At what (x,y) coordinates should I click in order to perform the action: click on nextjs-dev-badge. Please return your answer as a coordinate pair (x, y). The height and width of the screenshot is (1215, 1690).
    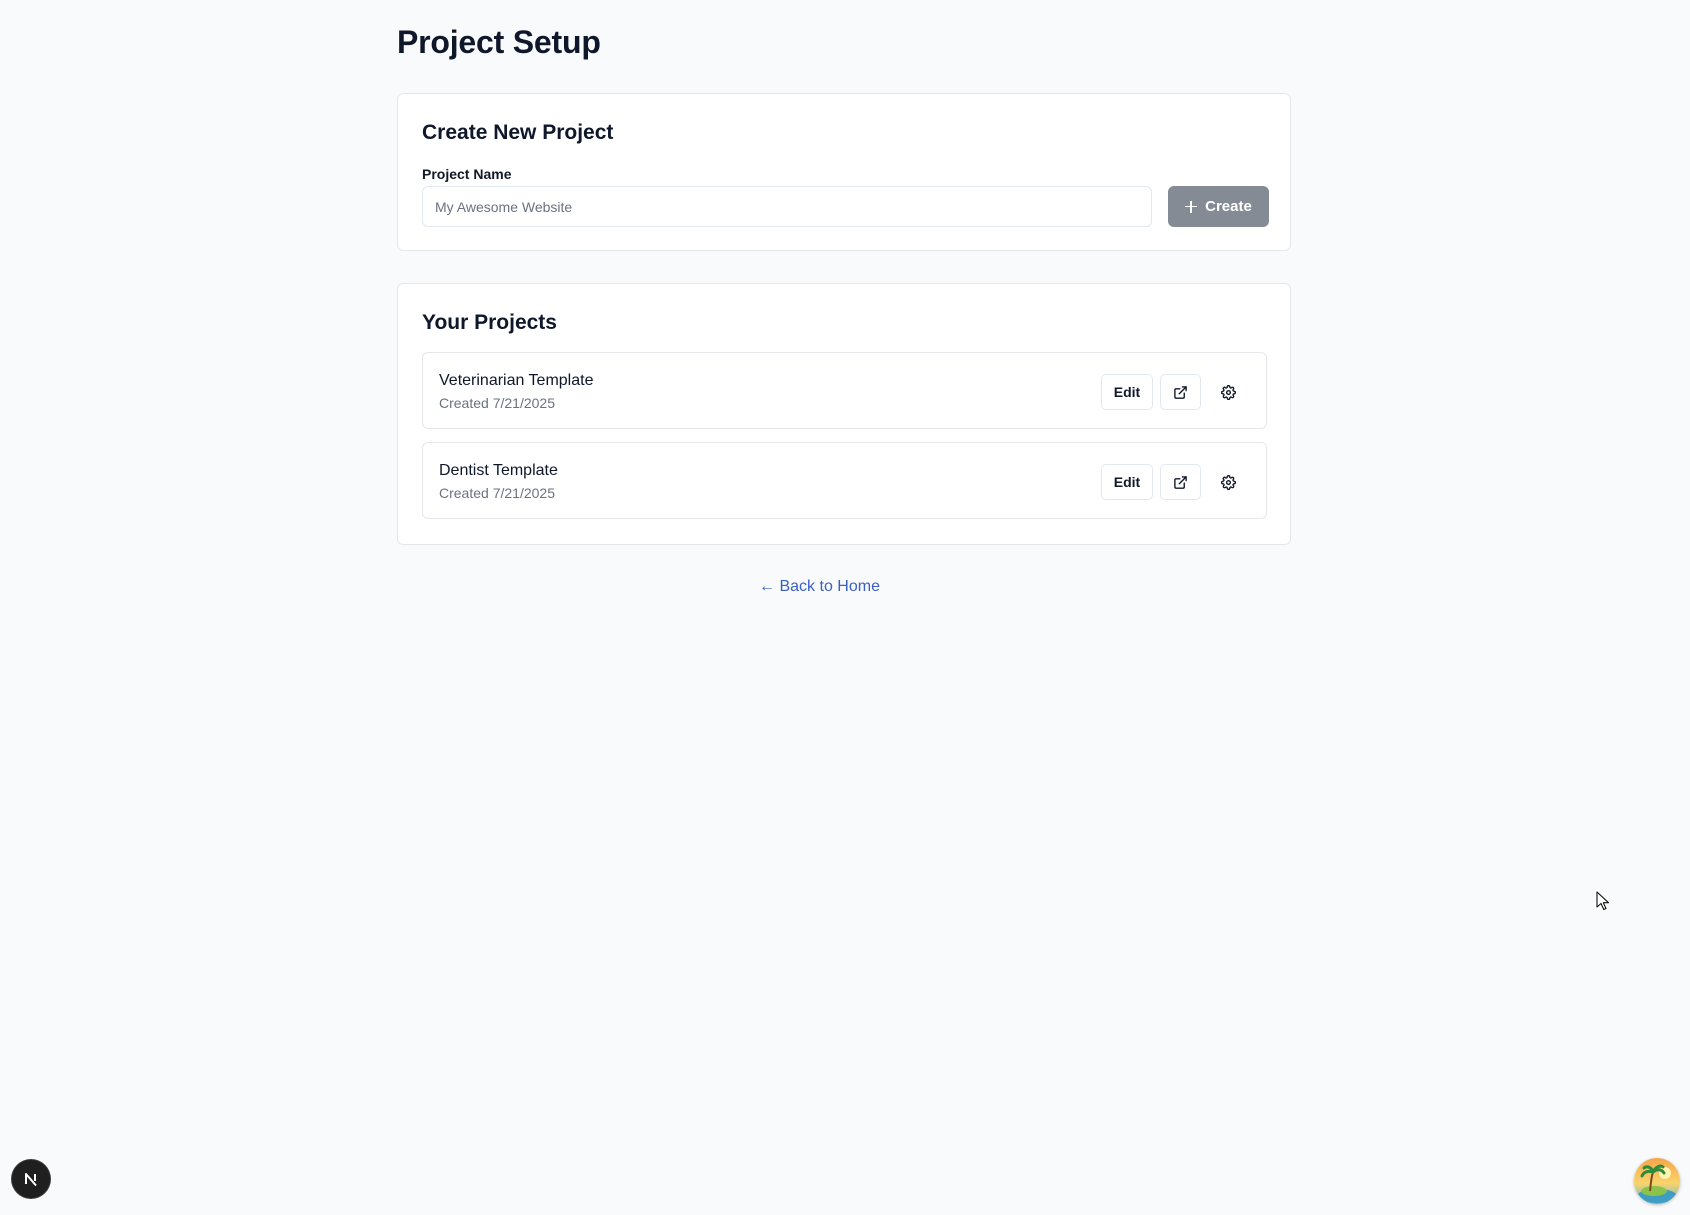
    Looking at the image, I should click on (31, 1179).